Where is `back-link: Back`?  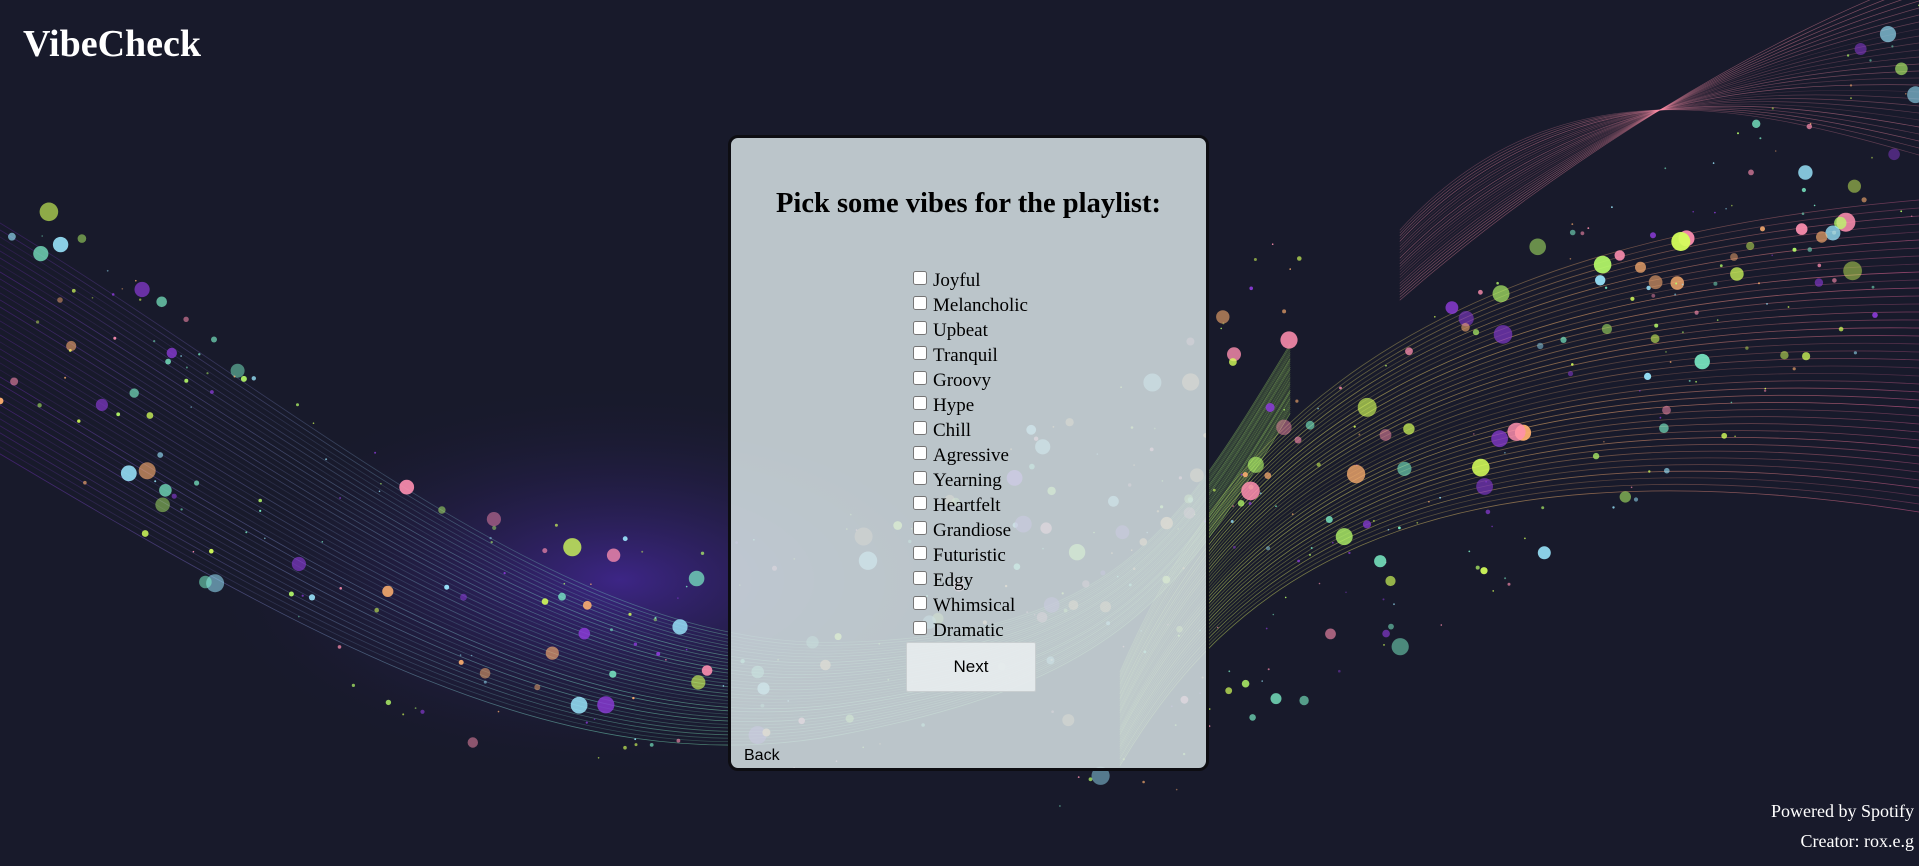
back-link: Back is located at coordinates (762, 756).